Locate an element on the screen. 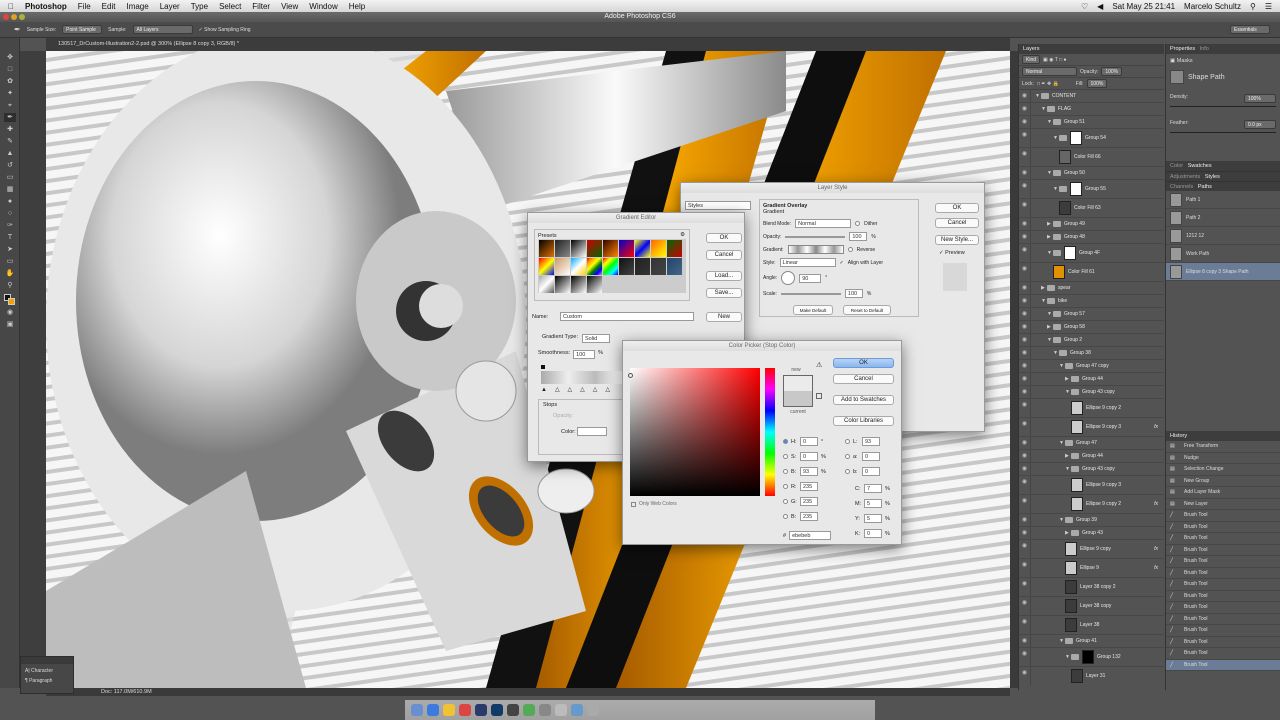  marquee-tool-icon: □ is located at coordinates (10, 69).